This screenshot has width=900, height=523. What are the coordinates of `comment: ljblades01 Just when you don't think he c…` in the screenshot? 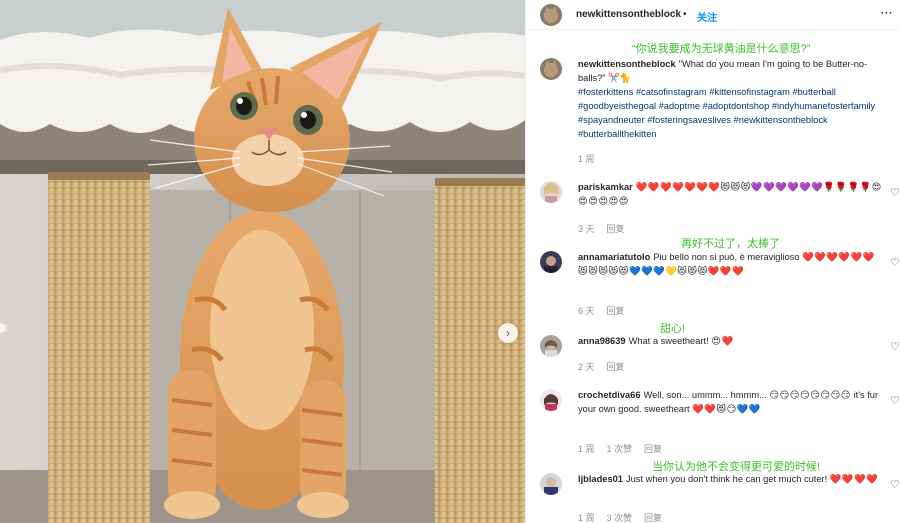 It's located at (730, 479).